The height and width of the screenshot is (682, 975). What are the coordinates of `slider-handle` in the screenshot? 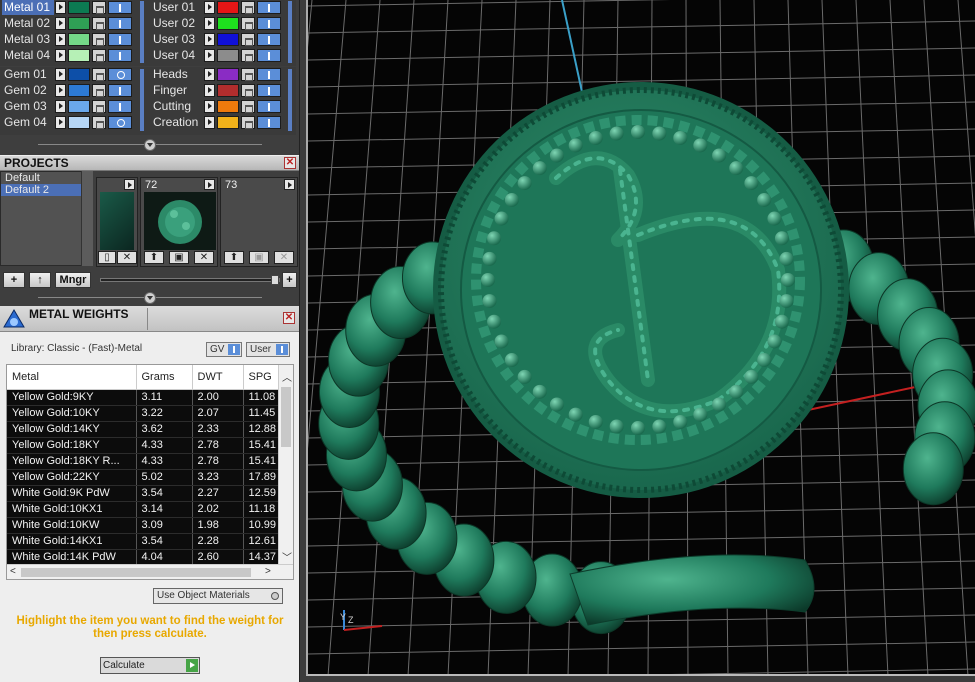 It's located at (275, 280).